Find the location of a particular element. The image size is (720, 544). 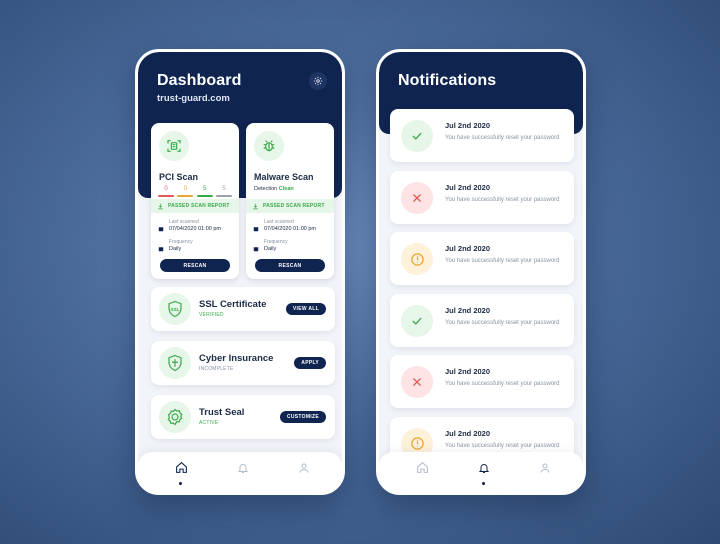

alert-icon is located at coordinates (417, 259).